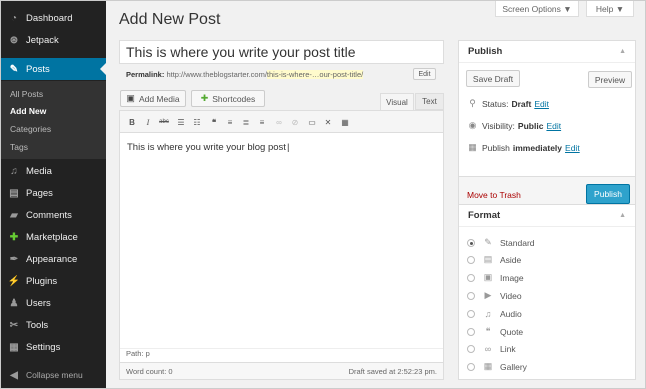 This screenshot has width=646, height=389. Describe the element at coordinates (53, 69) in the screenshot. I see `sidebar-item-posts: ✎ Posts` at that location.